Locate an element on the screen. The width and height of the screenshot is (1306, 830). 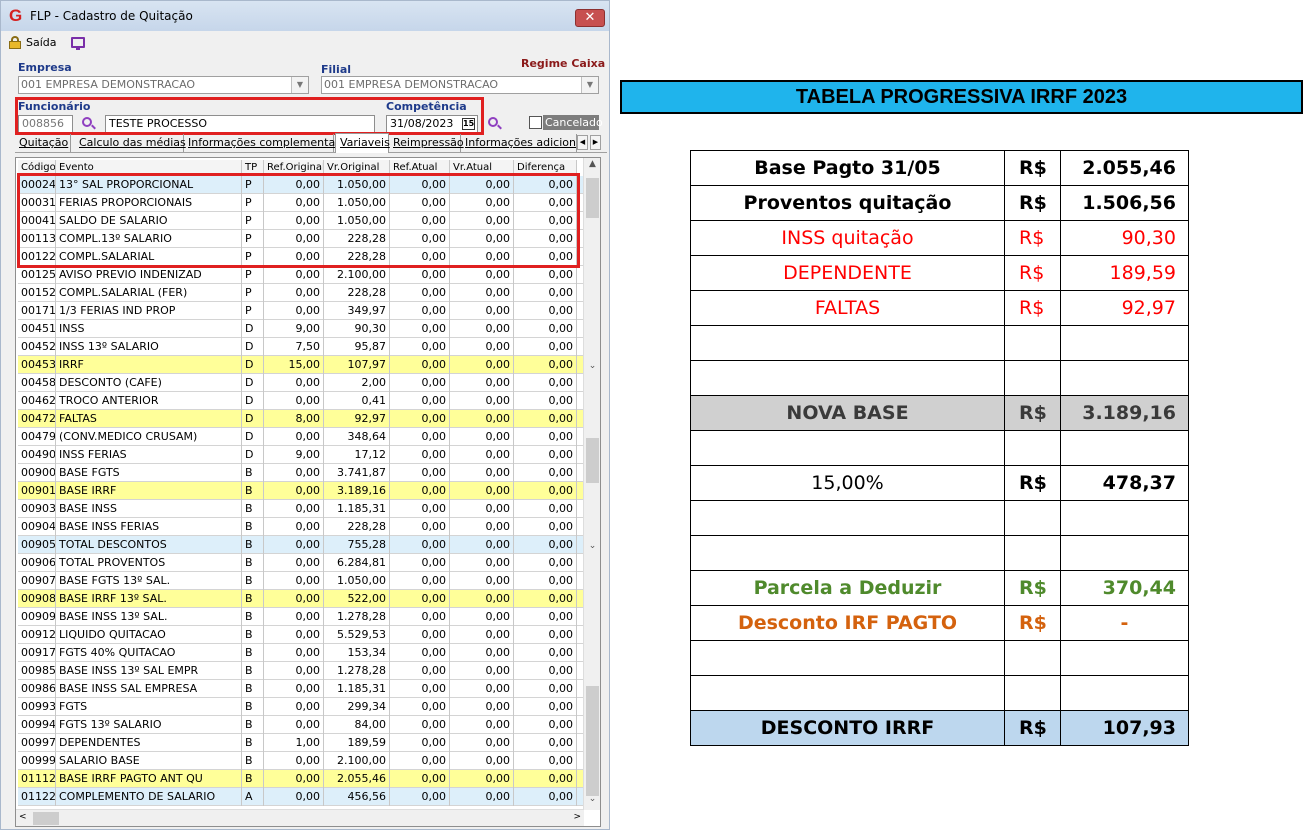
tab-scroll-left-icon: ◀ is located at coordinates (582, 142).